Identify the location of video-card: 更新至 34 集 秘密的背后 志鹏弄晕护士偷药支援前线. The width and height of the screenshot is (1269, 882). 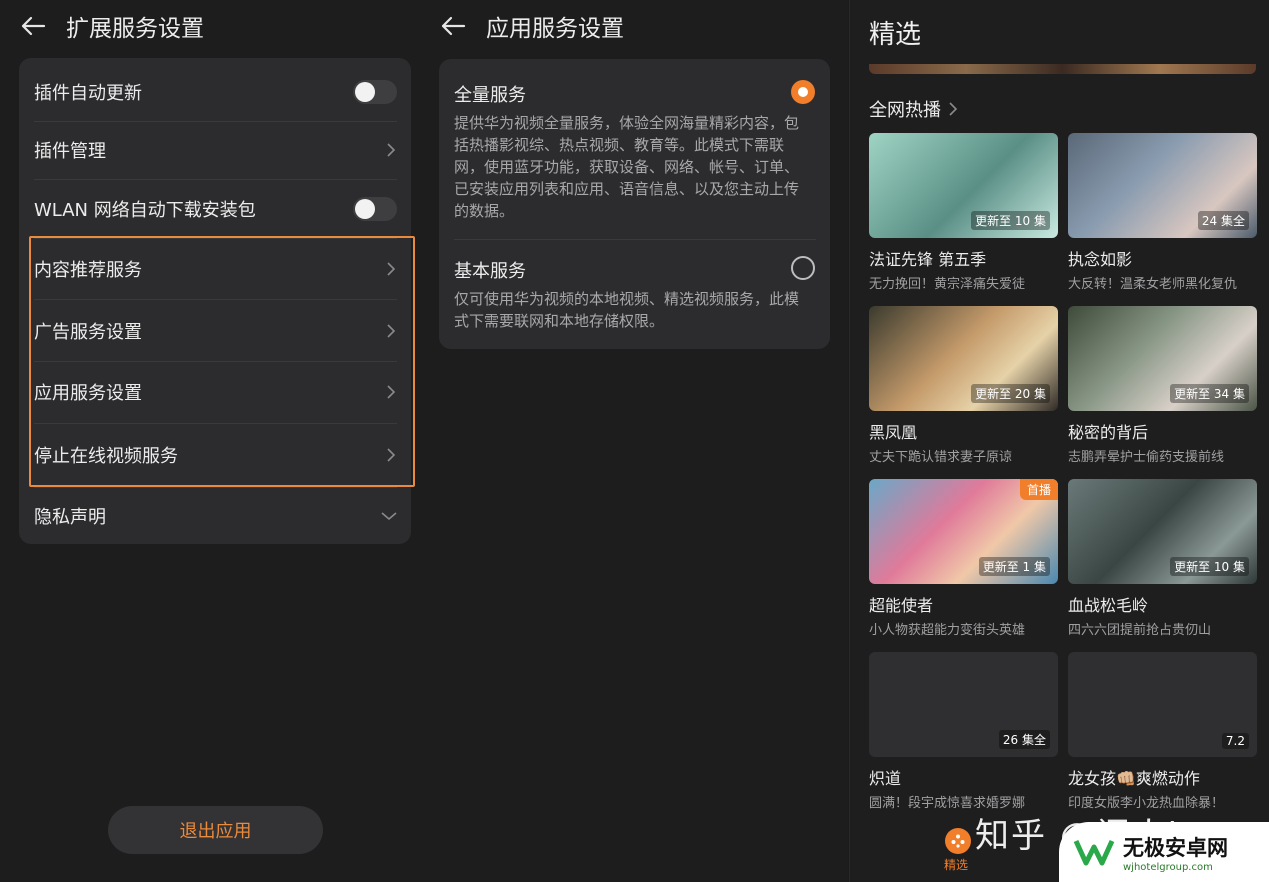
(1162, 385).